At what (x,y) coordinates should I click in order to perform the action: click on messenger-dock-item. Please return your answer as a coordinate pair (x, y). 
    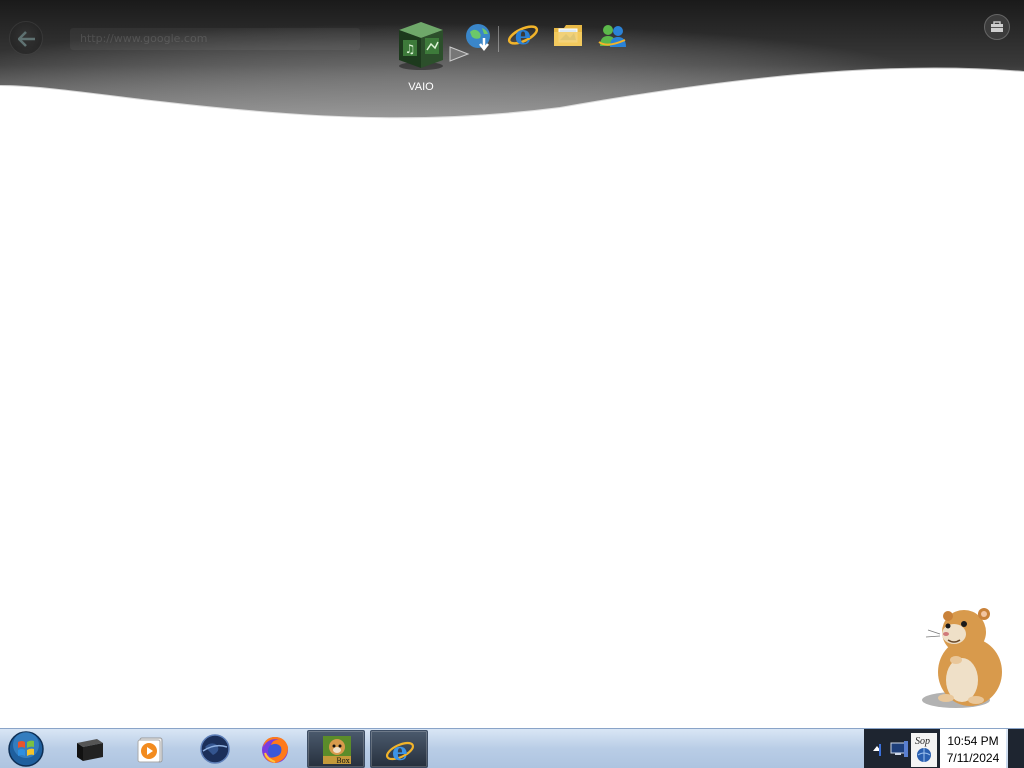
    Looking at the image, I should click on (613, 36).